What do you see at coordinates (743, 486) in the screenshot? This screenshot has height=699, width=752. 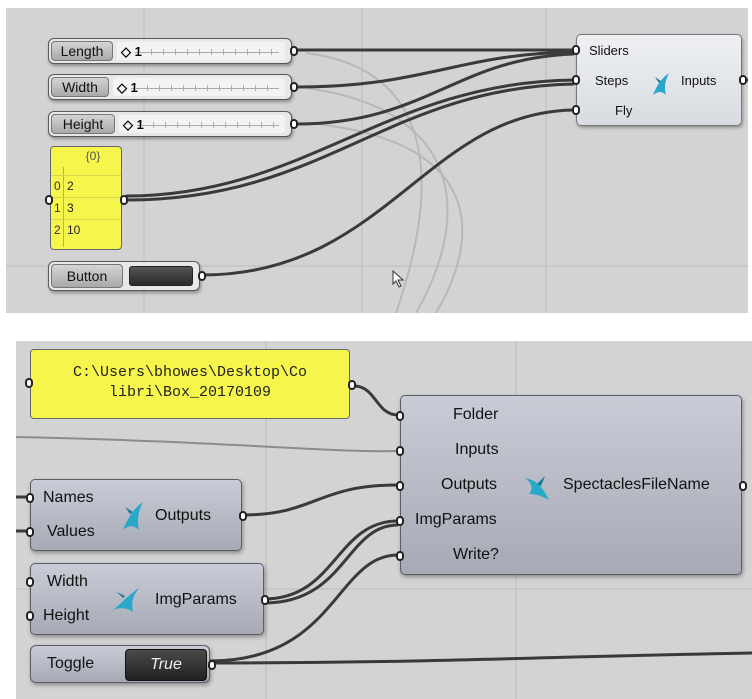 I see `output-filename-port` at bounding box center [743, 486].